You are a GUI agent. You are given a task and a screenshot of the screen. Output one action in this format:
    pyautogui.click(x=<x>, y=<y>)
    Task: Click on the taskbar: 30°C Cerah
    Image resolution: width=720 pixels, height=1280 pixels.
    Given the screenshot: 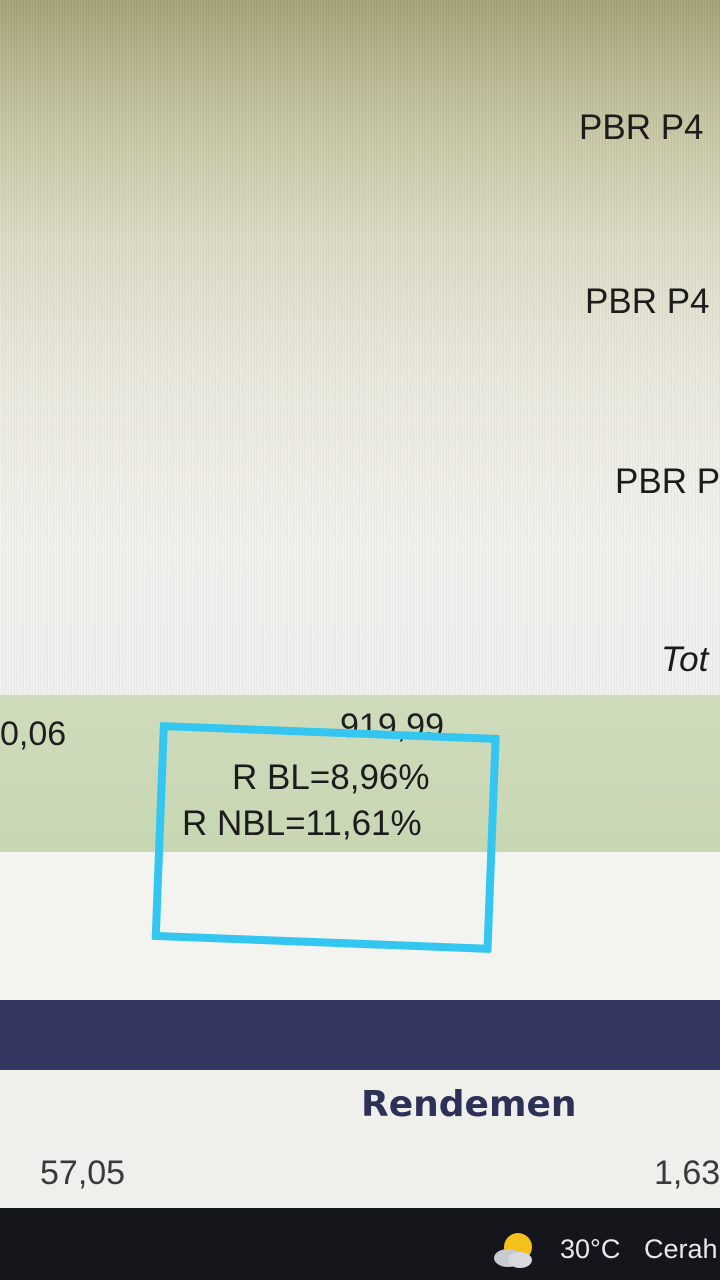 What is the action you would take?
    pyautogui.click(x=360, y=1244)
    